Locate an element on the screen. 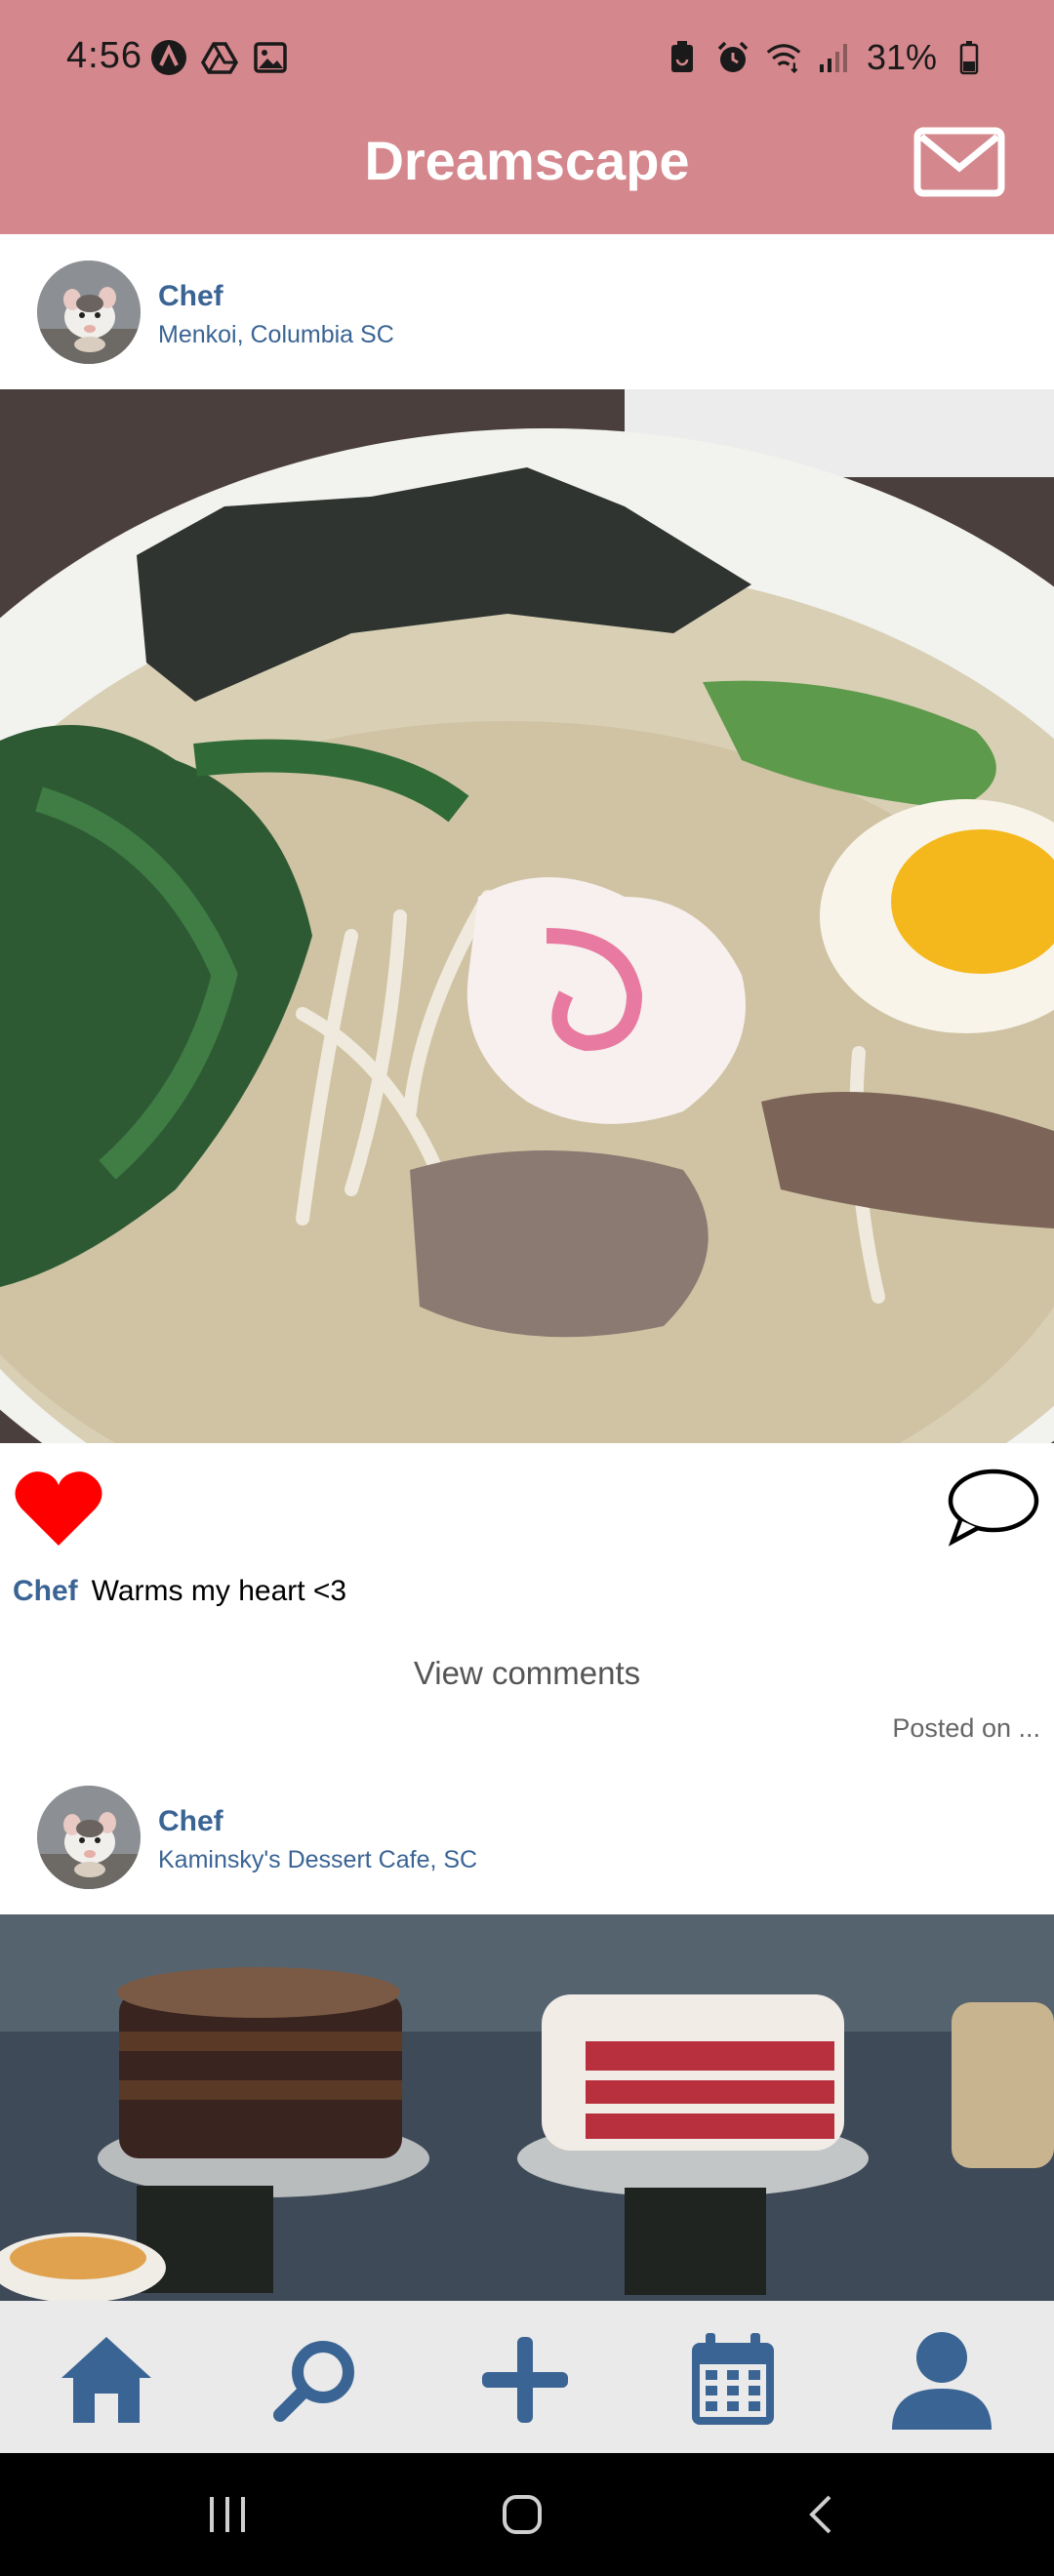 The width and height of the screenshot is (1054, 2576). profile-icon is located at coordinates (942, 2381).